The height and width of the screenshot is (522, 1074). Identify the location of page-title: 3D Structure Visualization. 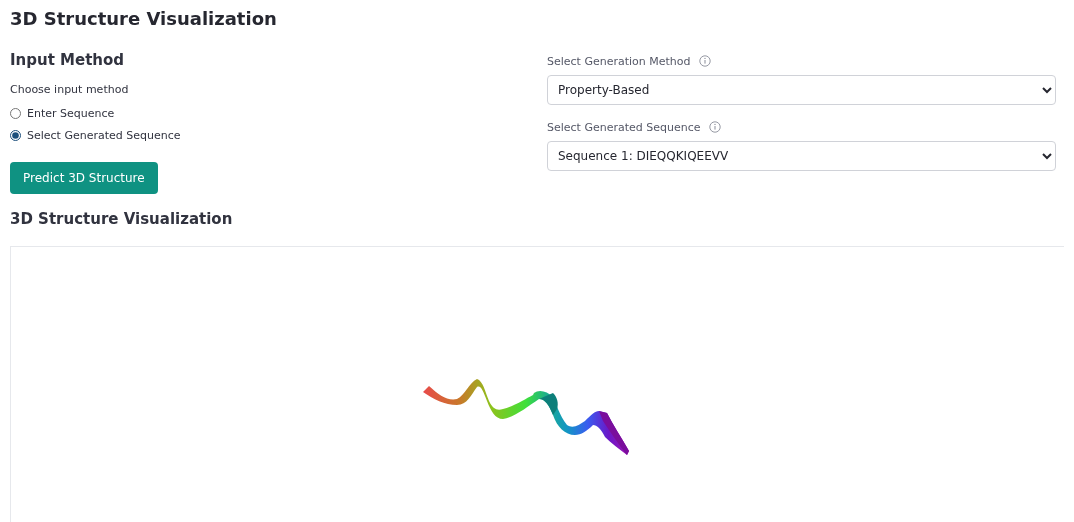
(144, 18).